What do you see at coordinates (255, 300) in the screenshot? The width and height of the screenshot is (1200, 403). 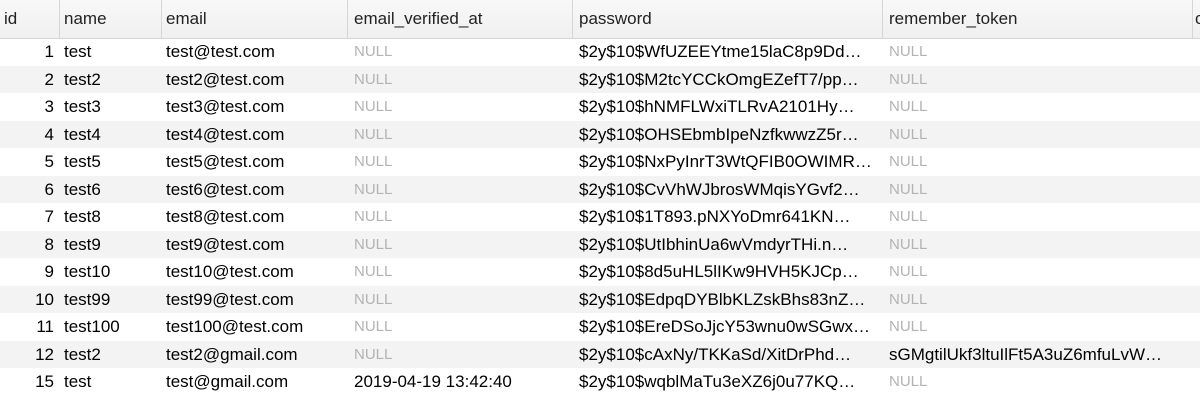 I see `cell-email: test99@test.com` at bounding box center [255, 300].